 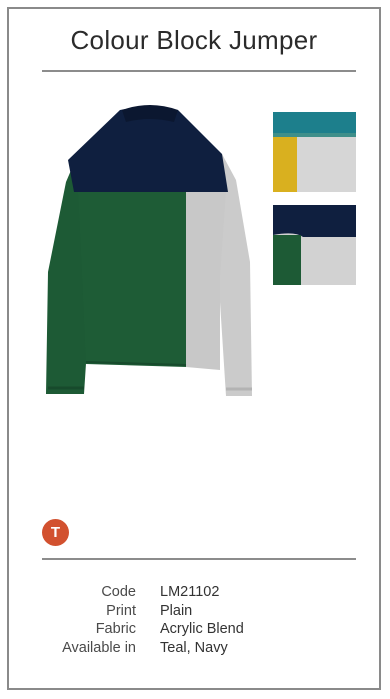 What do you see at coordinates (138, 592) in the screenshot?
I see `spec-row-code: Code LM21102` at bounding box center [138, 592].